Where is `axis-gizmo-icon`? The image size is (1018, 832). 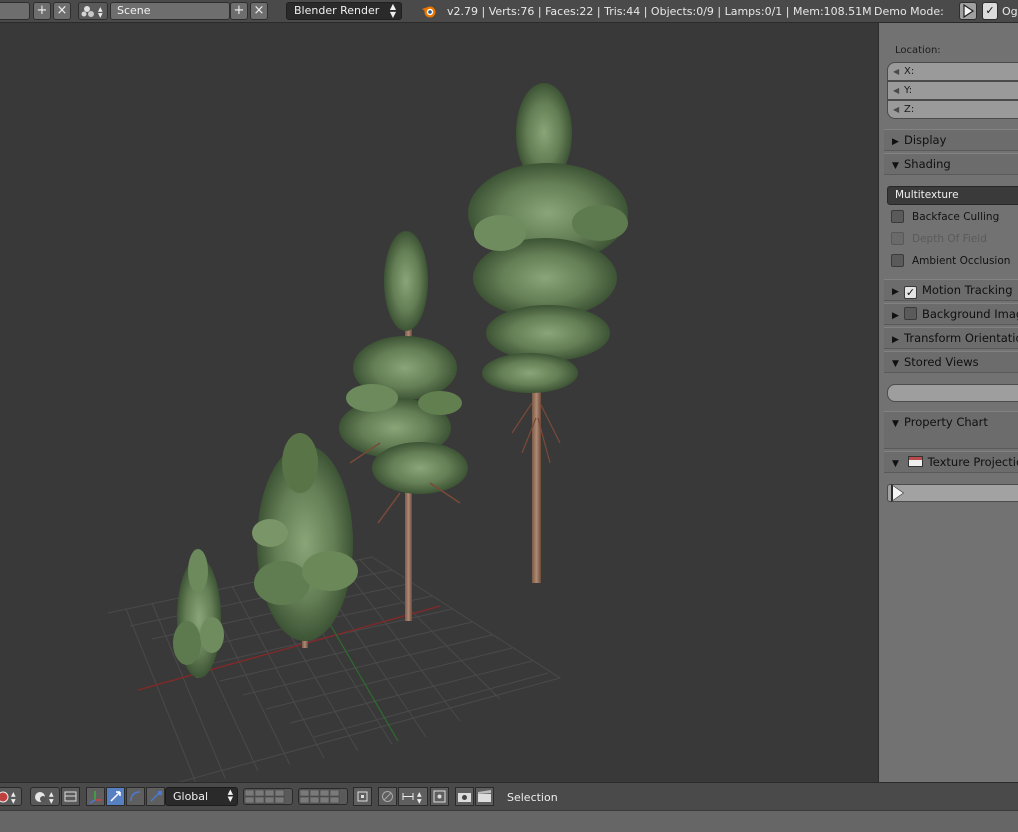 axis-gizmo-icon is located at coordinates (95, 797).